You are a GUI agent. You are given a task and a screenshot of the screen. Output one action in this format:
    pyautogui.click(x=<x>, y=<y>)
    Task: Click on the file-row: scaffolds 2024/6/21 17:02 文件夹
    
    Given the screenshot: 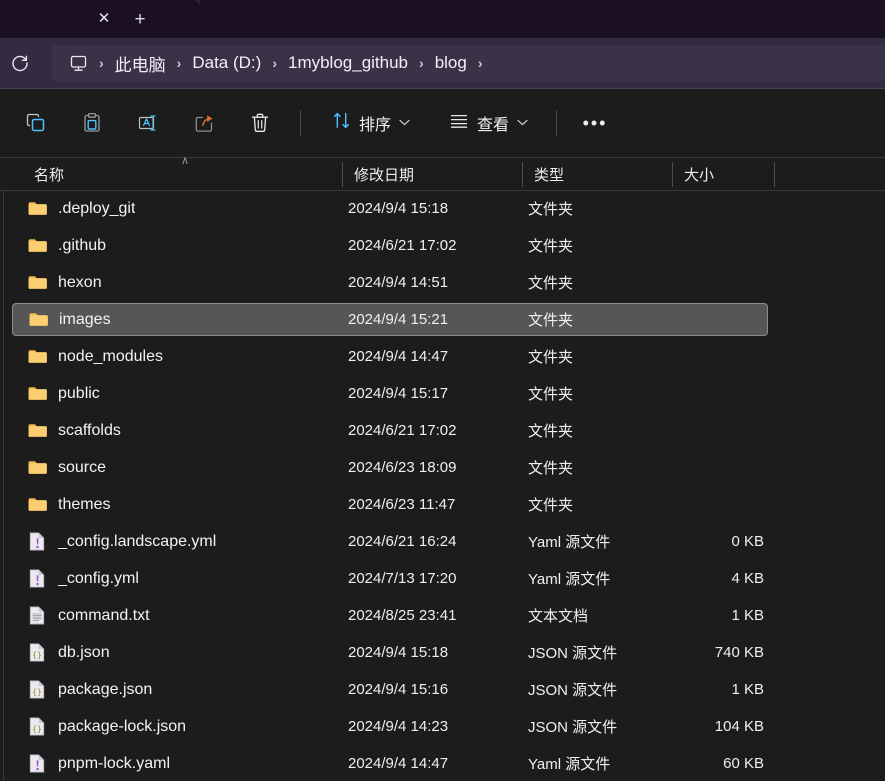 What is the action you would take?
    pyautogui.click(x=390, y=430)
    